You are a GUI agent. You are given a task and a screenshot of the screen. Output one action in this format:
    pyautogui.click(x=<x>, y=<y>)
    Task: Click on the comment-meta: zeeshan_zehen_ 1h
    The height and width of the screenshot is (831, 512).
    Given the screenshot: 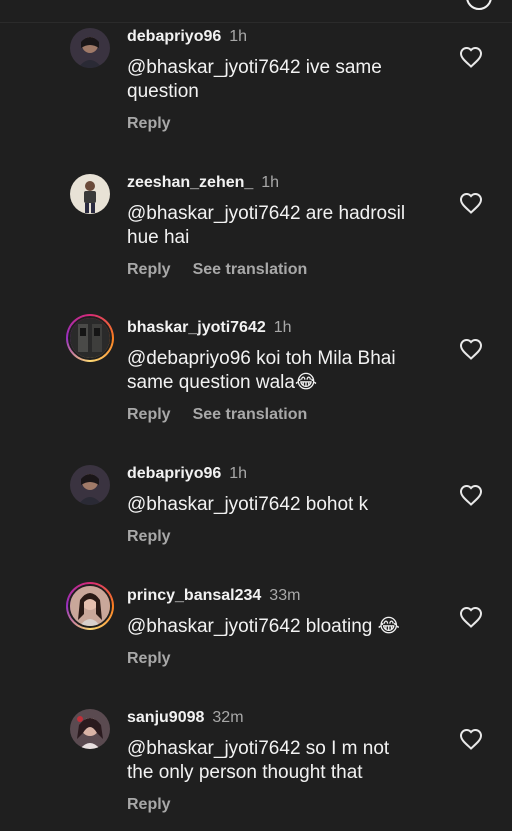 What is the action you would take?
    pyautogui.click(x=203, y=183)
    